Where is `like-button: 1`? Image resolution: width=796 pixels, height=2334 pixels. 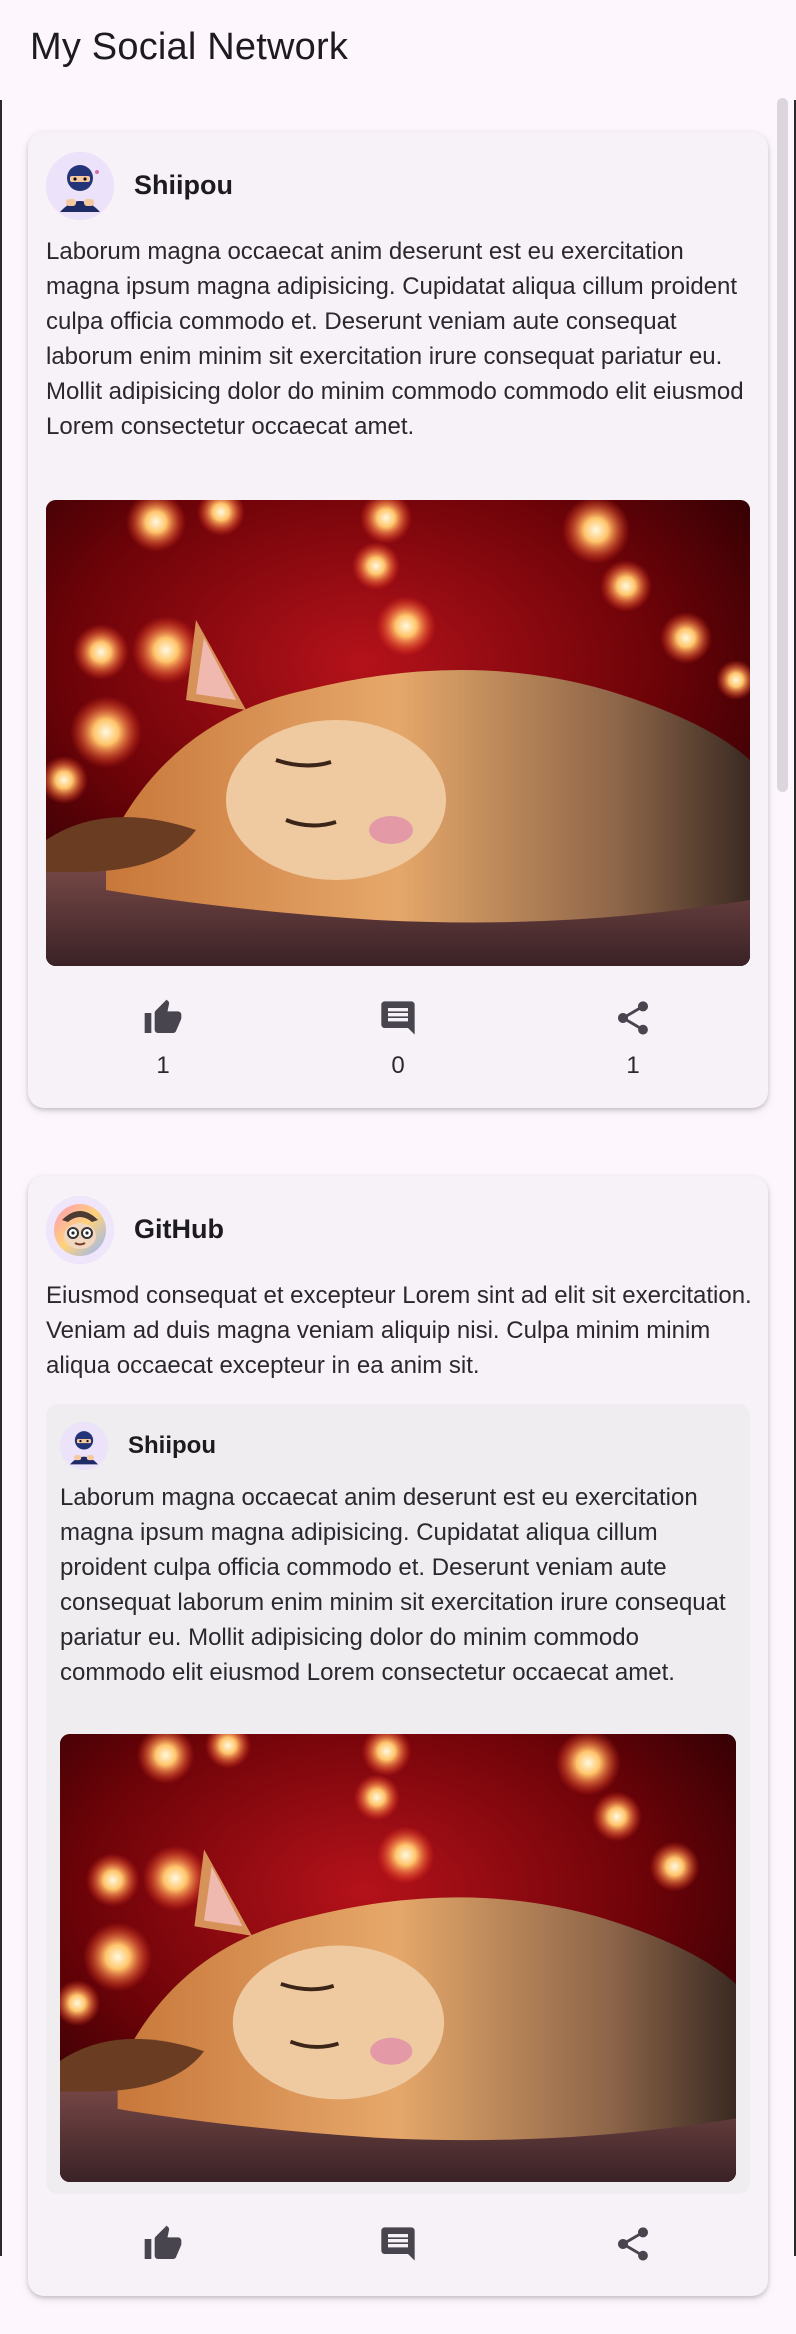 like-button: 1 is located at coordinates (163, 1048).